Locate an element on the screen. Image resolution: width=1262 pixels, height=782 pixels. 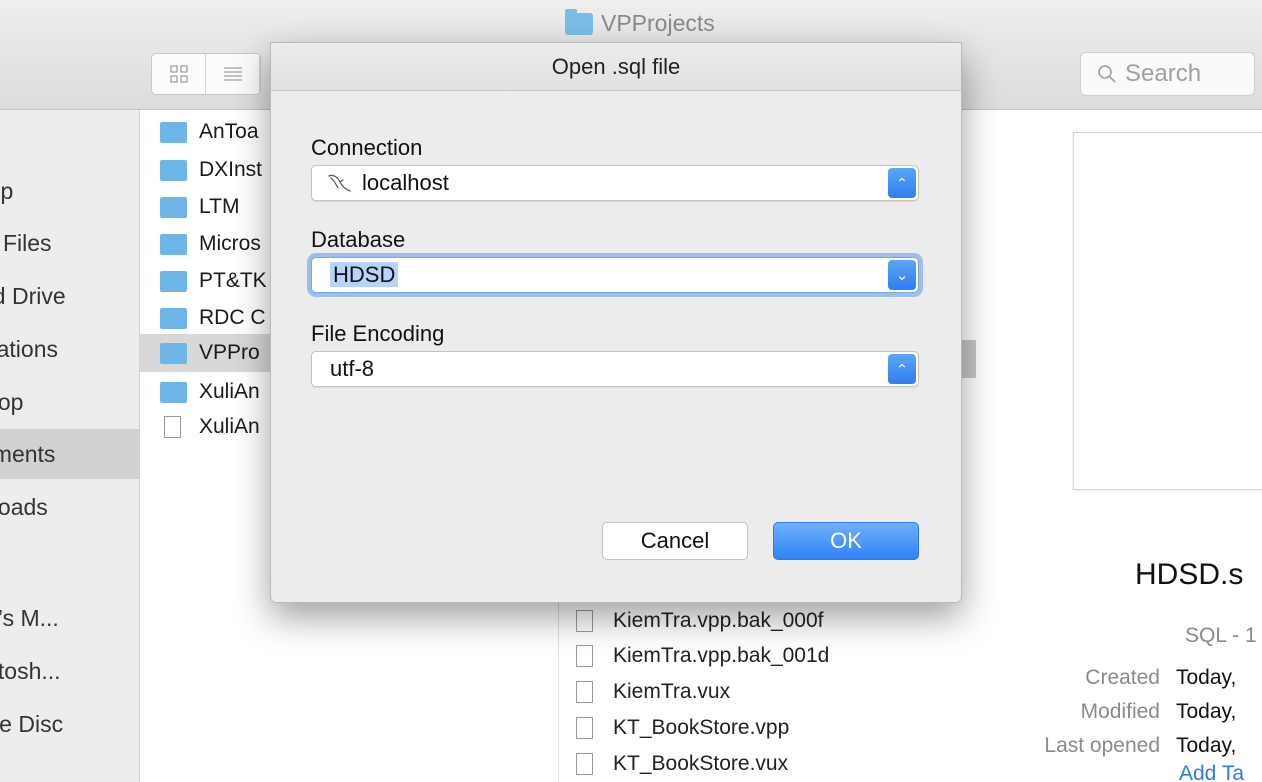
last-opened-value: Today, is located at coordinates (1206, 745).